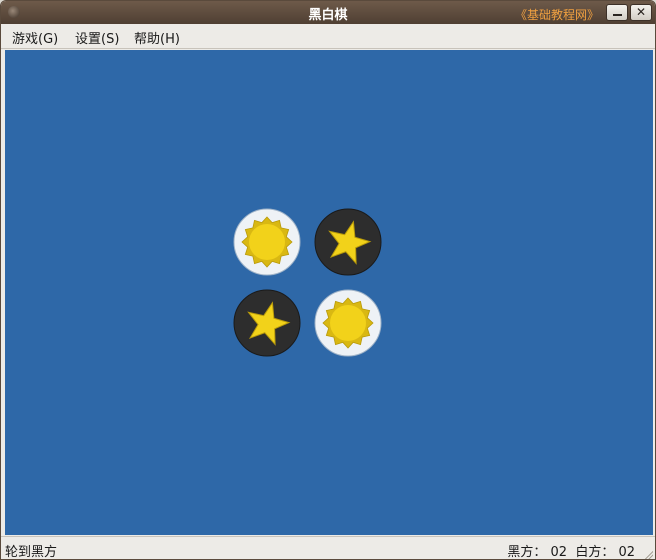  Describe the element at coordinates (157, 37) in the screenshot. I see `menu-help: 帮助(H)` at that location.